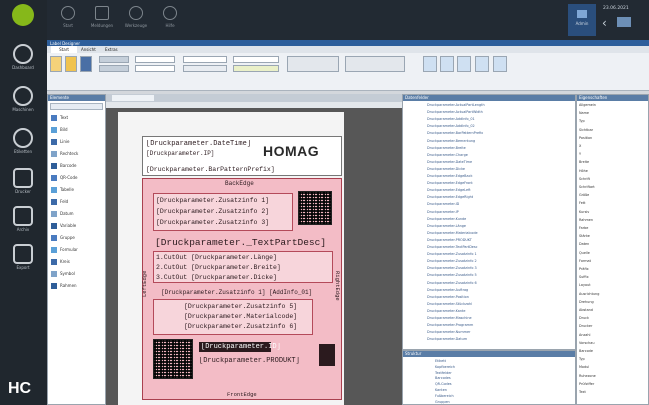  I want to click on property-row: Format, so click(612, 261).